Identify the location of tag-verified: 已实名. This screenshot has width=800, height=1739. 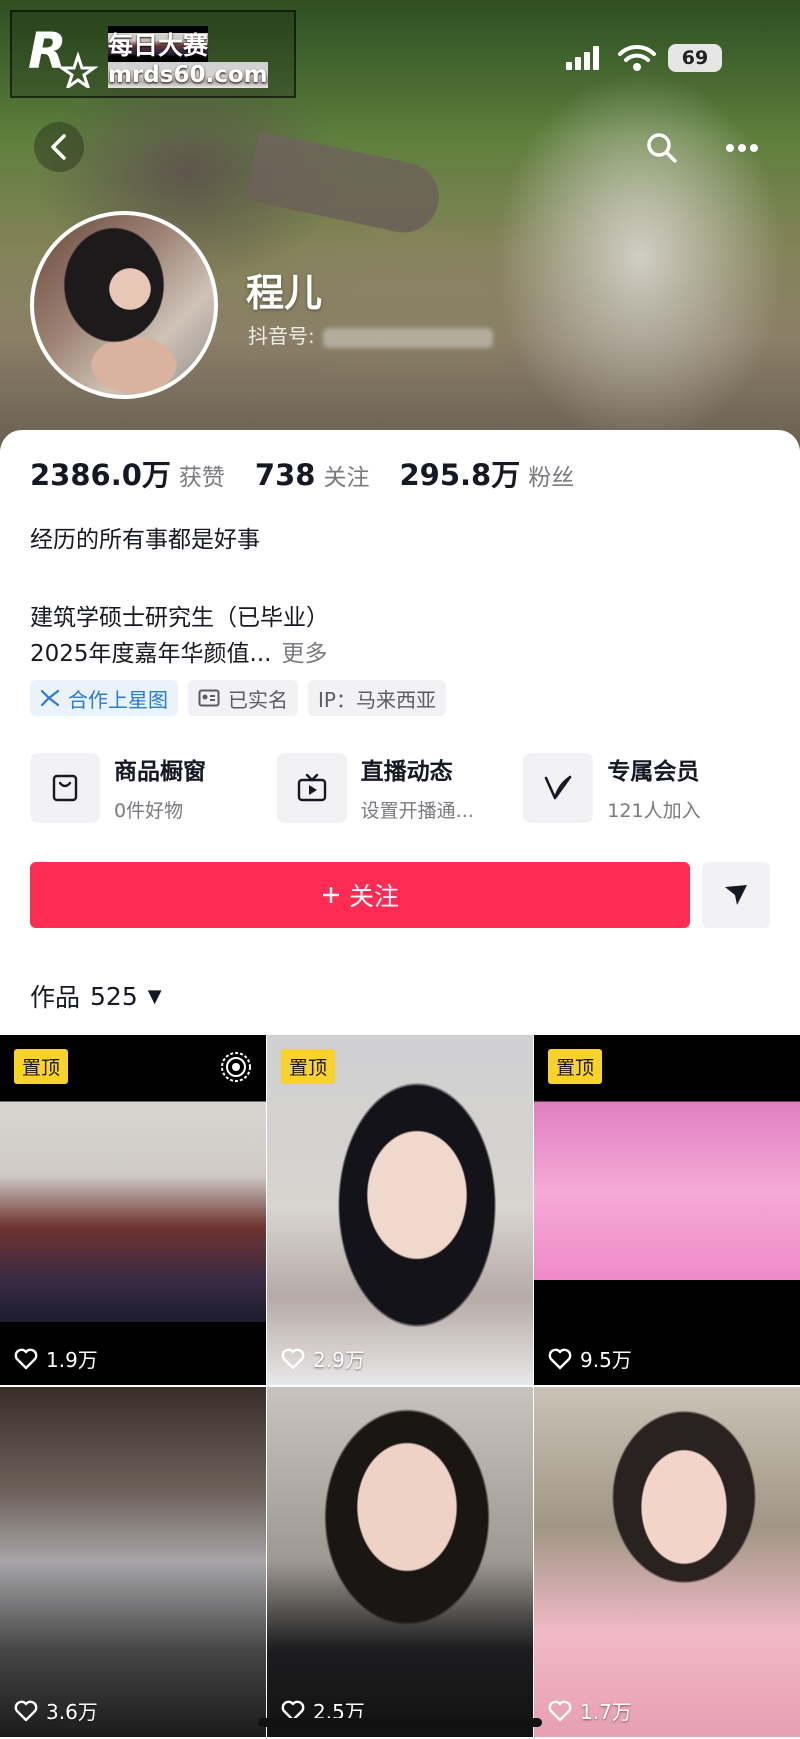
(243, 698).